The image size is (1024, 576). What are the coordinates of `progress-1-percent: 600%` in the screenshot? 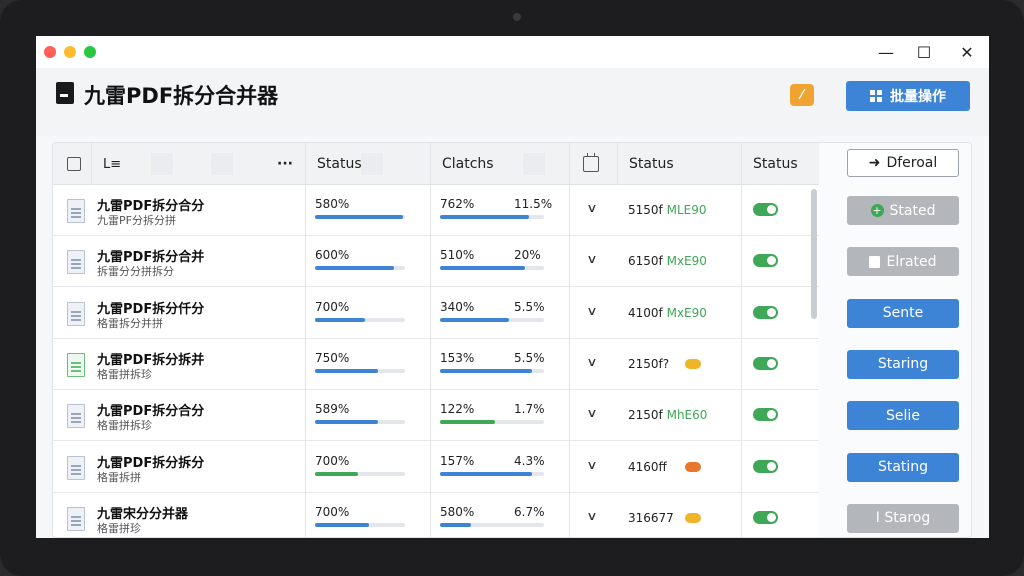 It's located at (332, 255).